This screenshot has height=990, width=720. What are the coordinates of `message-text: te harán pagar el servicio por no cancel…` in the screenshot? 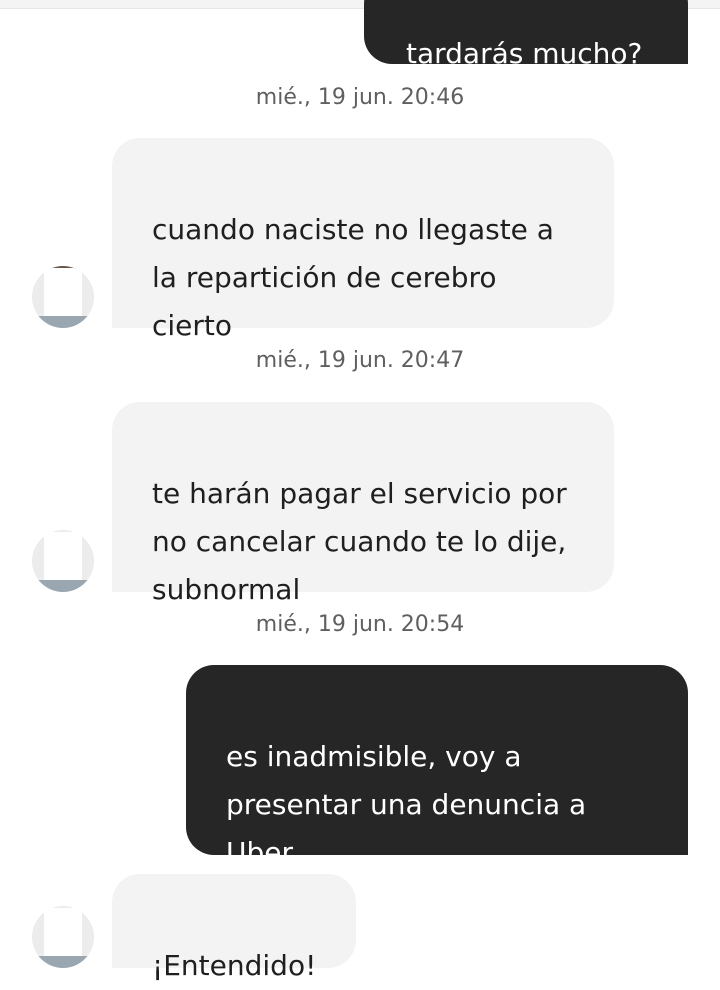 It's located at (359, 541).